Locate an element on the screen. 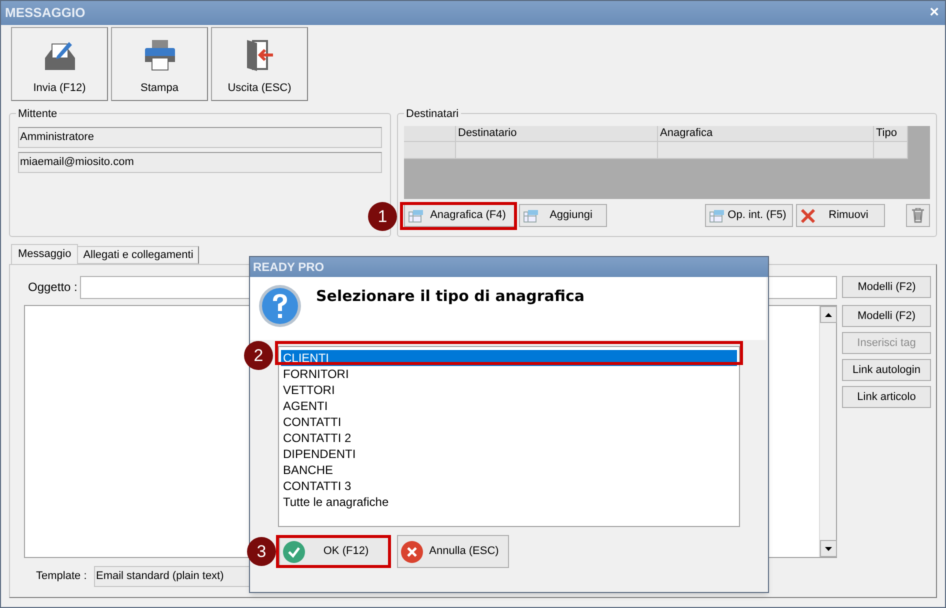  list-item: Tutte le anagrafiche is located at coordinates (509, 502).